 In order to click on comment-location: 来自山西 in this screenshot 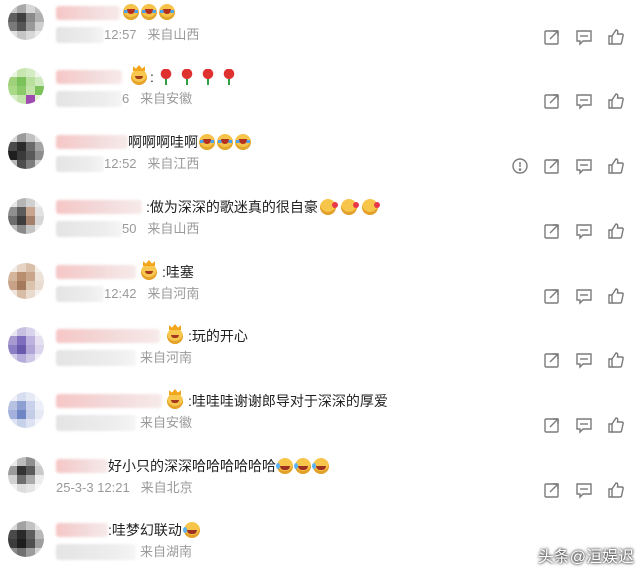, I will do `click(173, 34)`.